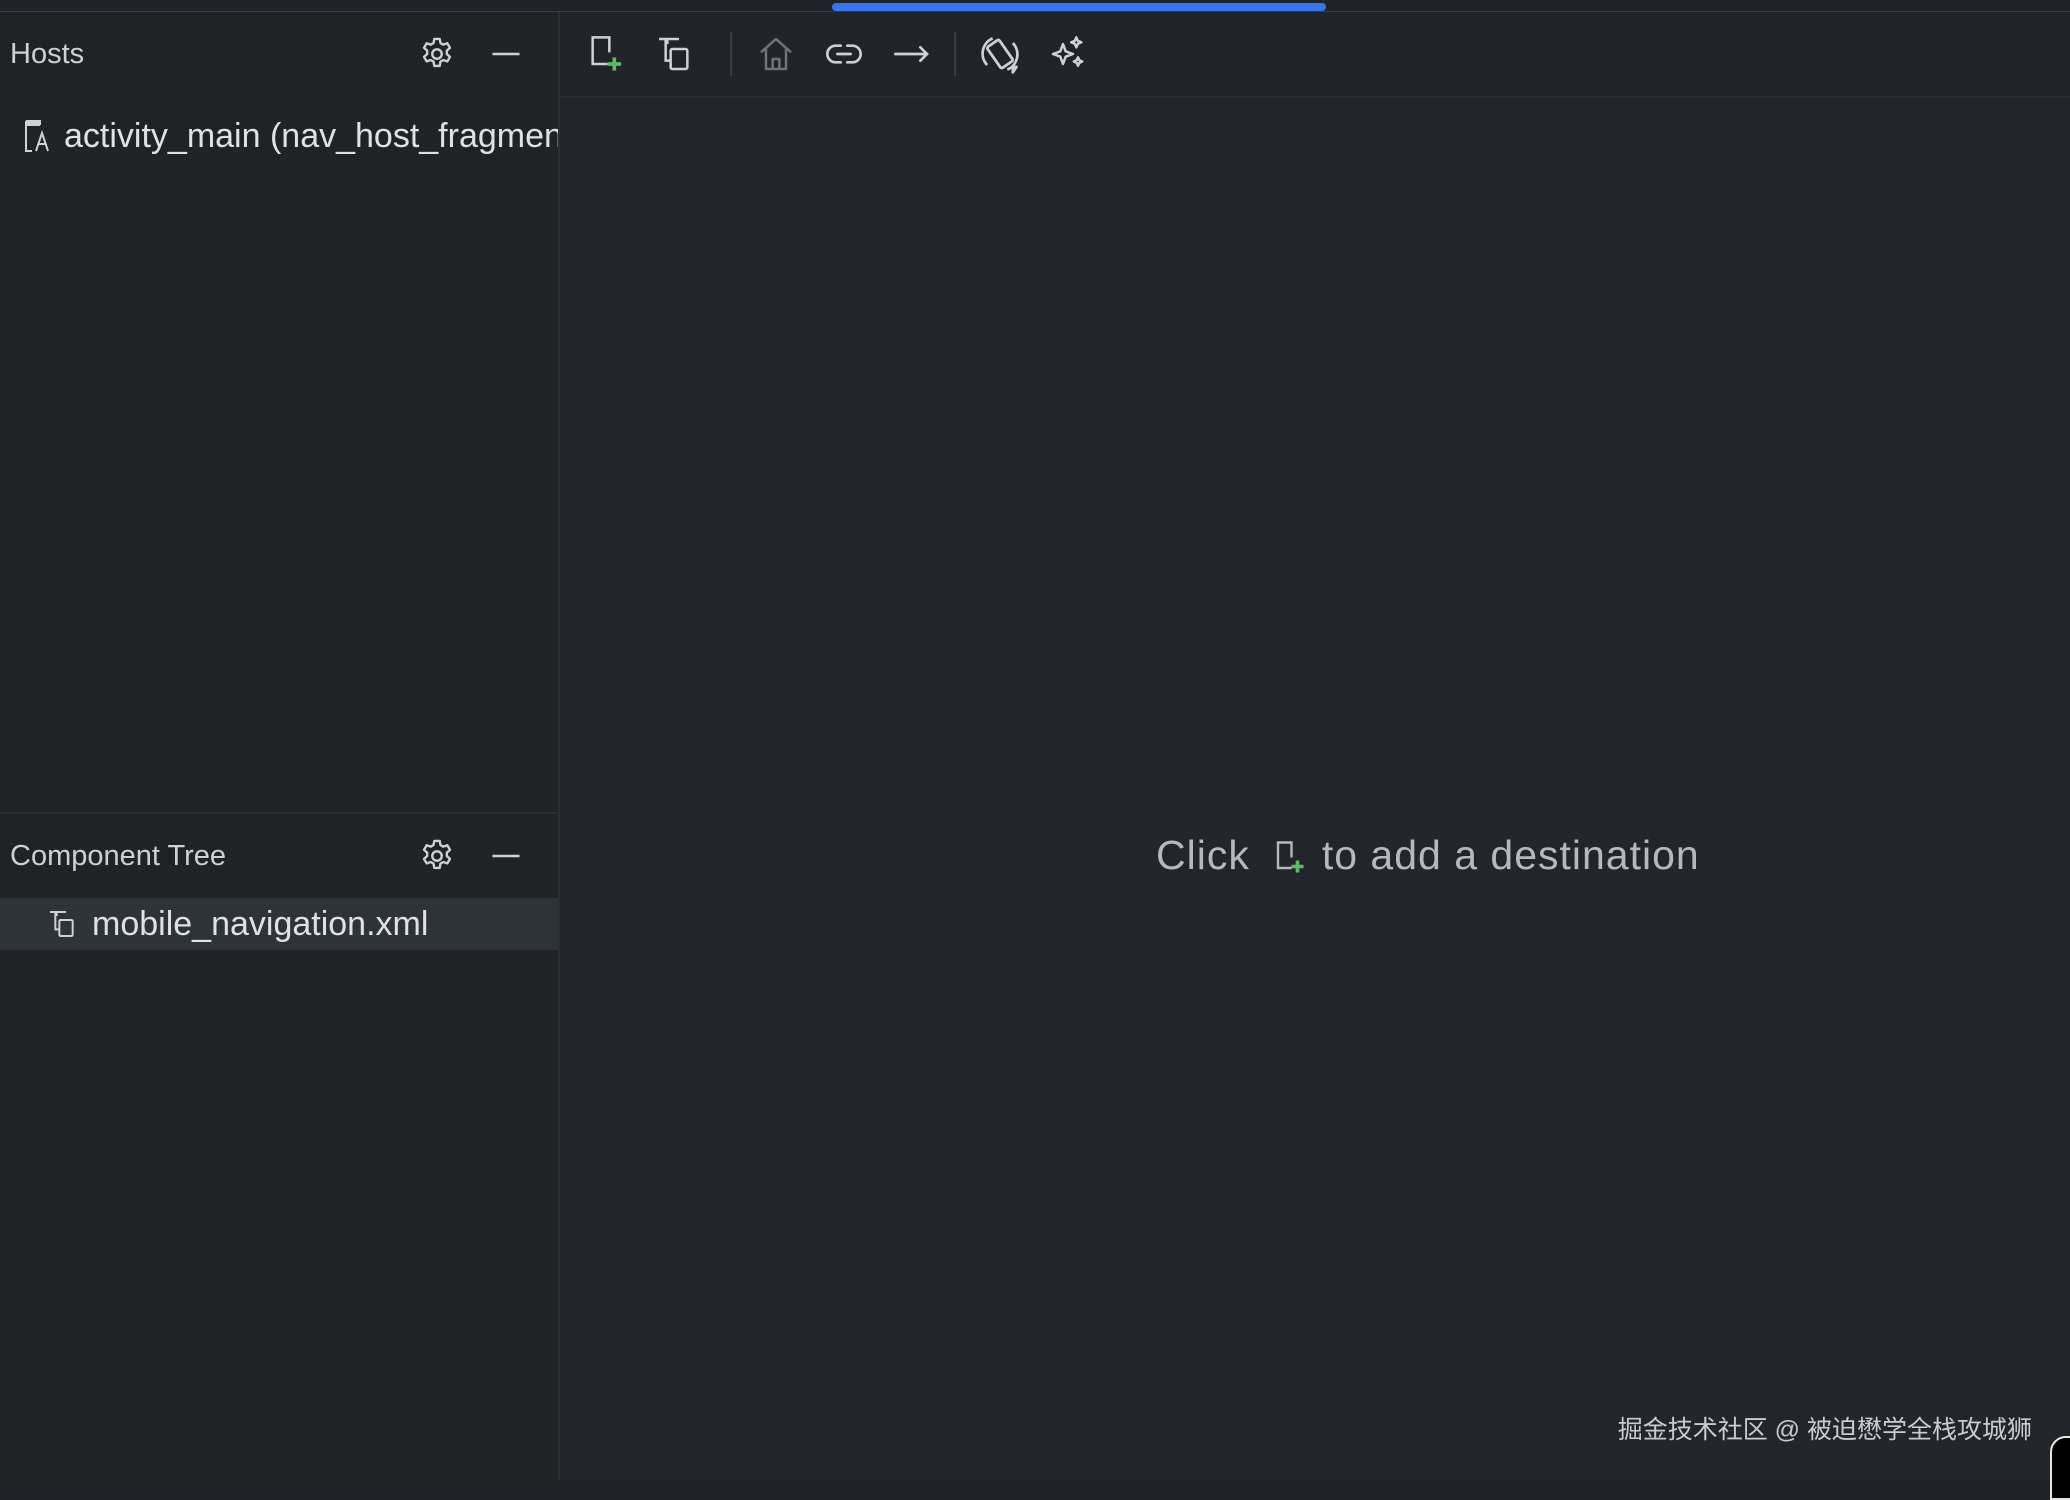 The width and height of the screenshot is (2070, 1500). I want to click on component-tree-title: Component Tree, so click(118, 855).